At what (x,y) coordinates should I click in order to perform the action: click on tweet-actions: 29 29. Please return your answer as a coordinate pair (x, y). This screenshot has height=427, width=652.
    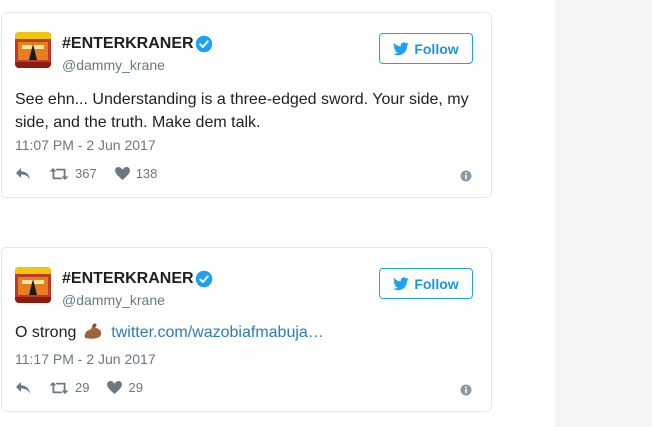
    Looking at the image, I should click on (88, 387).